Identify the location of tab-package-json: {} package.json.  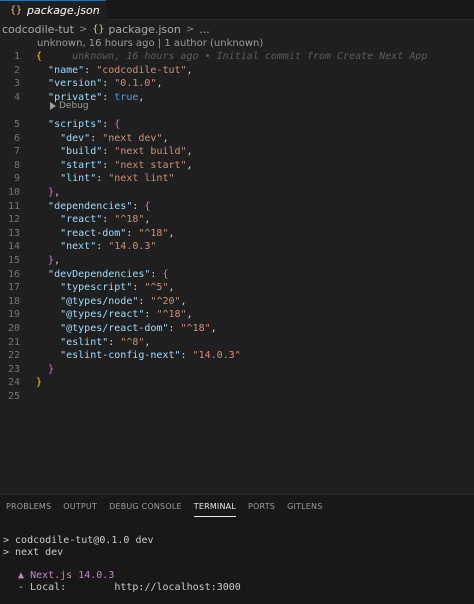
(53, 10).